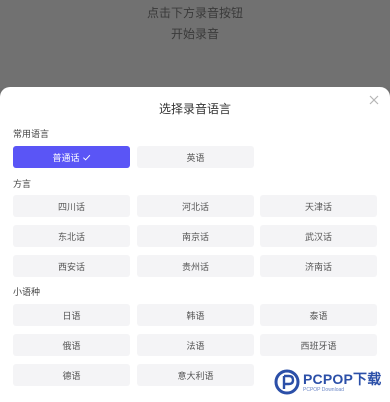 The image size is (390, 402). I want to click on section-label-common: 常用语言, so click(31, 135).